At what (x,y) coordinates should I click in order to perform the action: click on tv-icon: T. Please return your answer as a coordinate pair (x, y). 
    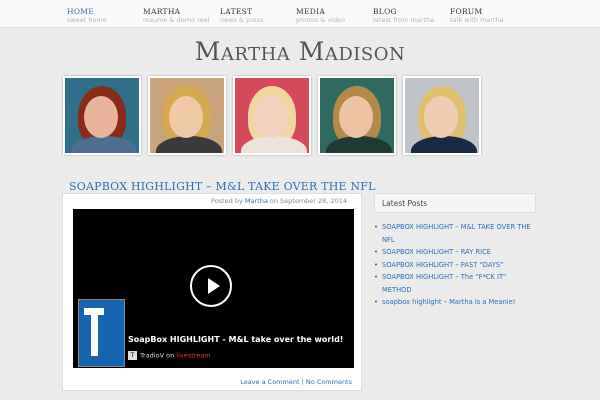
    Looking at the image, I should click on (132, 355).